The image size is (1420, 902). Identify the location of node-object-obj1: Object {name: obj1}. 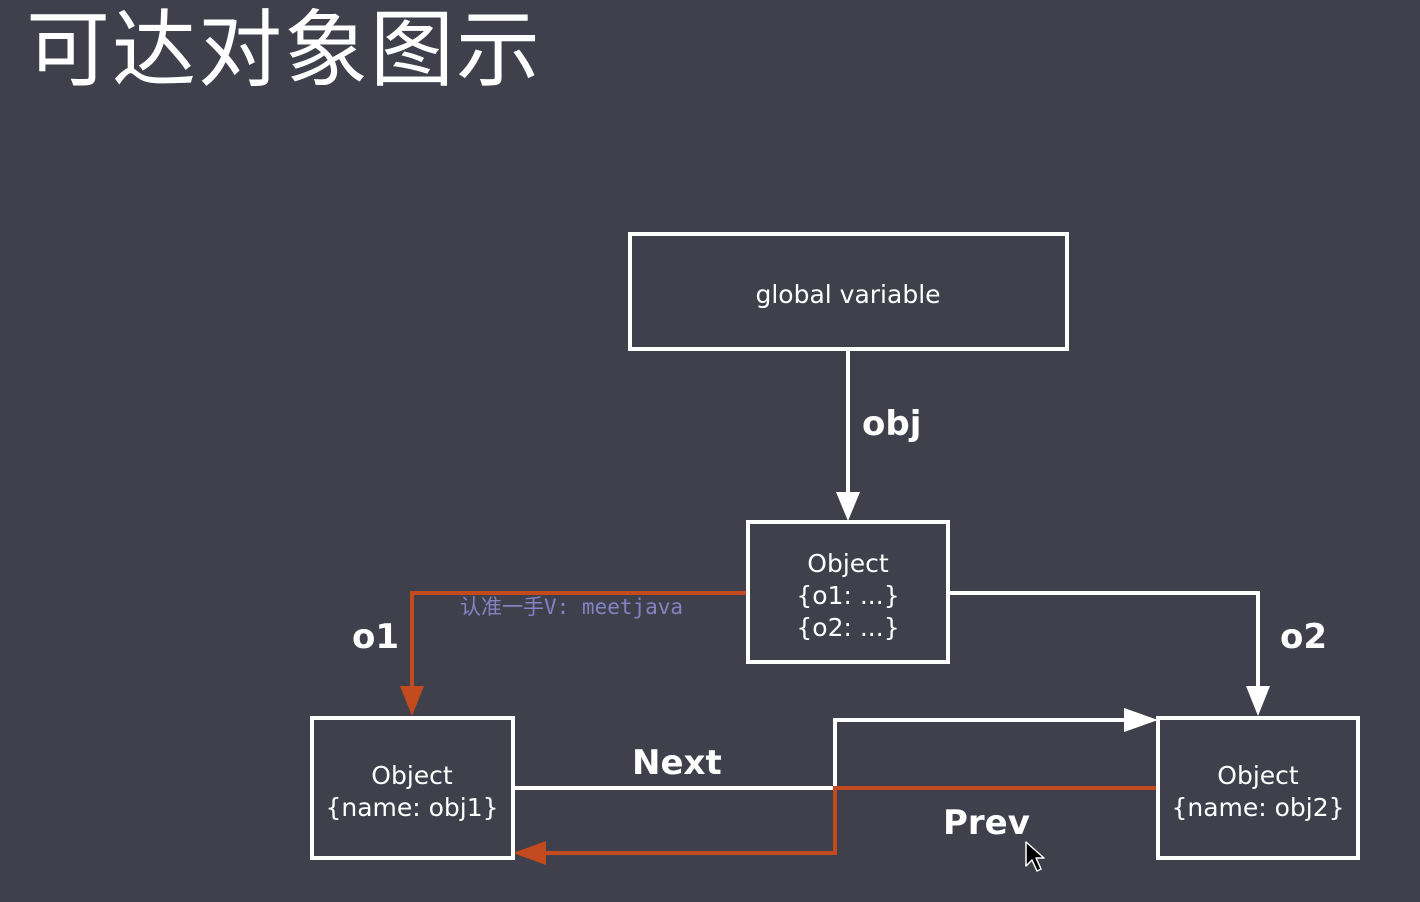
(412, 788).